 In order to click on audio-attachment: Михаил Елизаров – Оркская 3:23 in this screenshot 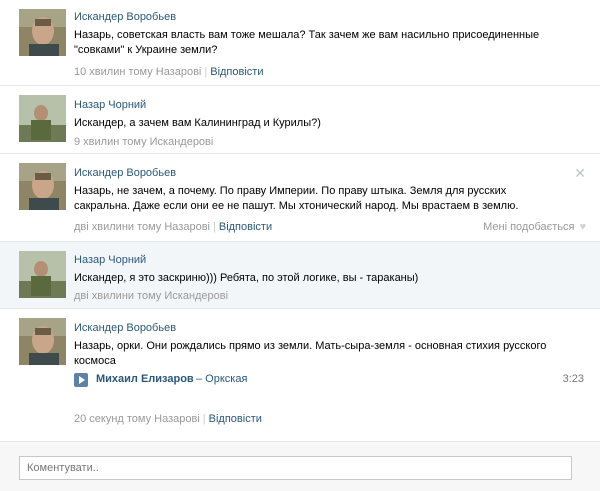, I will do `click(329, 380)`.